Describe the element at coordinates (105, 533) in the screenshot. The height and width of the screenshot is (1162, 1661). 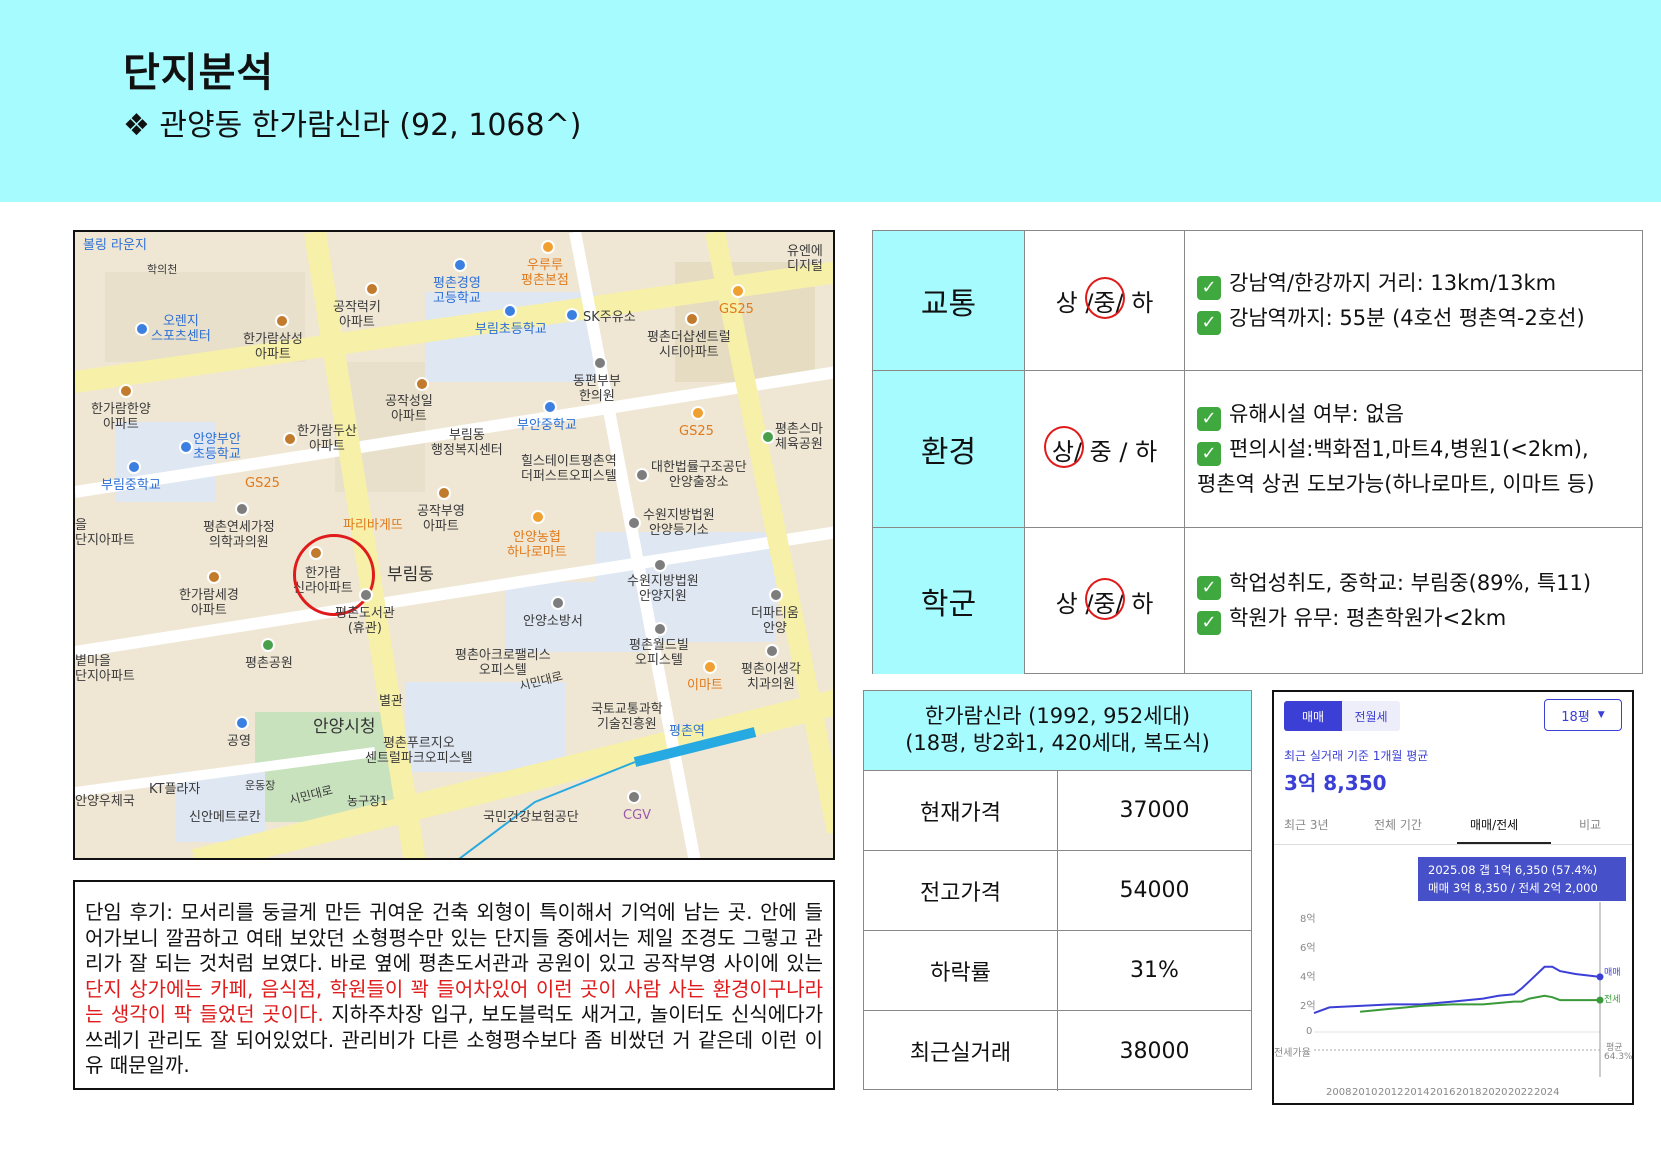
I see `map-label-apt-left1: 을 단지아파트` at that location.